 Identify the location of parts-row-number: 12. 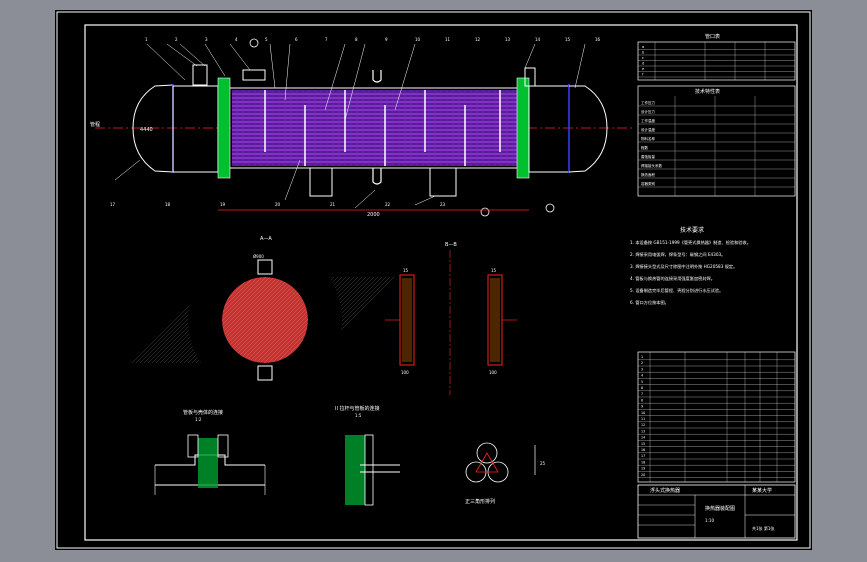
(643, 425).